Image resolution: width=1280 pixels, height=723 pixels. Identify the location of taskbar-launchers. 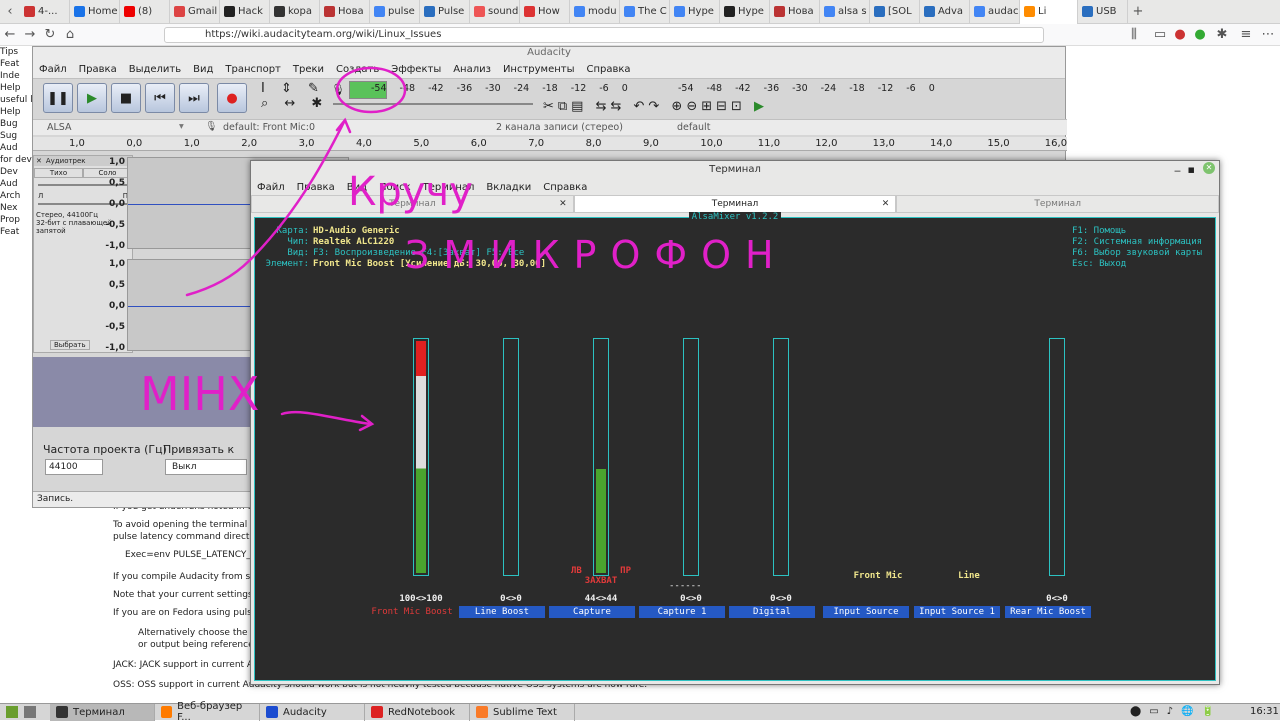
(25, 712).